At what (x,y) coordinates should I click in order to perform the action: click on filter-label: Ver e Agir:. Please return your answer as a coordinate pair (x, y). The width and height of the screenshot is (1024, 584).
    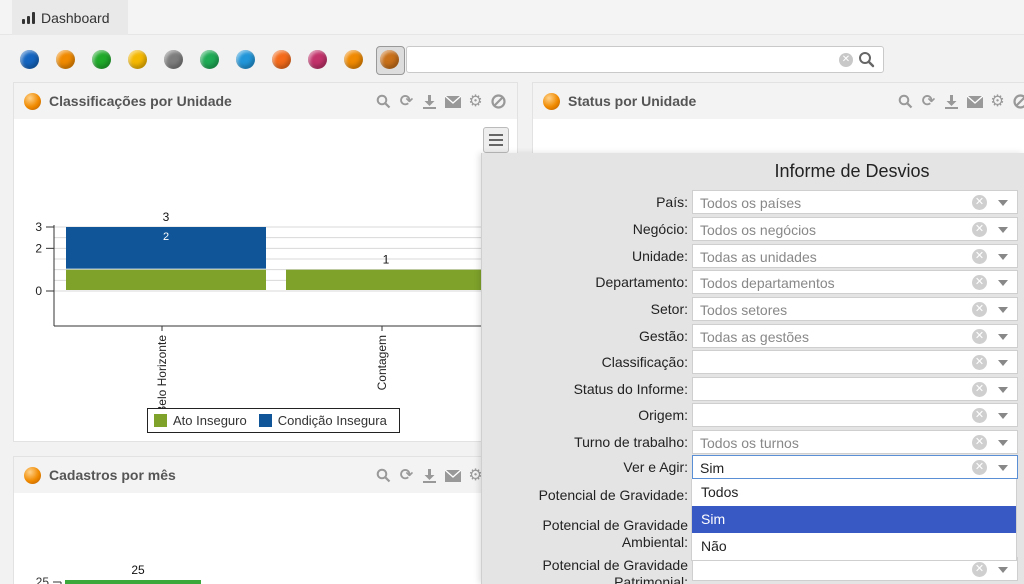
    Looking at the image, I should click on (655, 467).